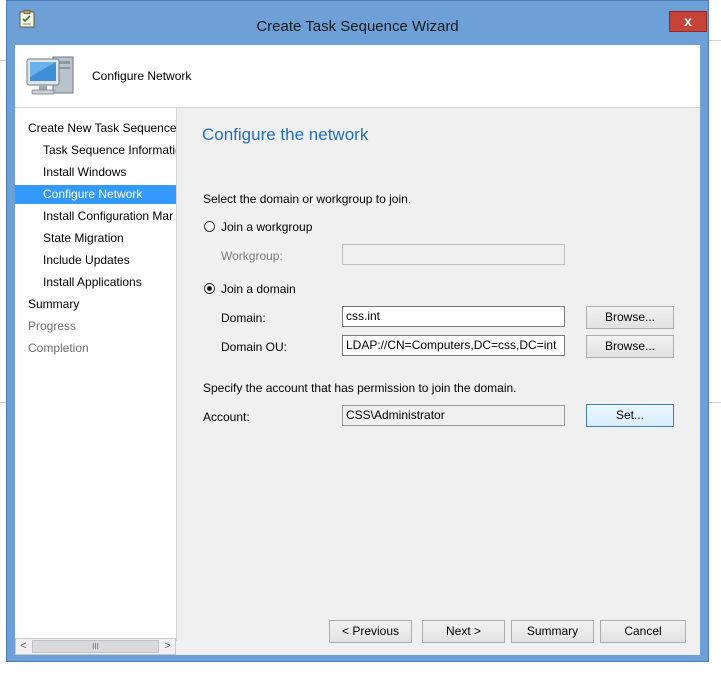 The height and width of the screenshot is (674, 721). What do you see at coordinates (552, 631) in the screenshot?
I see `summary-button: Summary` at bounding box center [552, 631].